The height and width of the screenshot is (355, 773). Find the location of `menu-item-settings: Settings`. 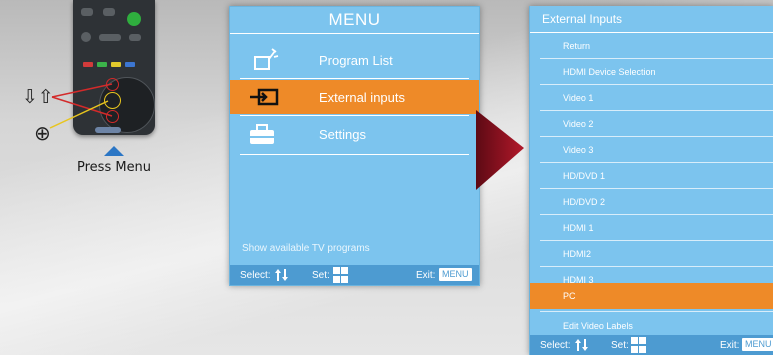

menu-item-settings: Settings is located at coordinates (354, 134).